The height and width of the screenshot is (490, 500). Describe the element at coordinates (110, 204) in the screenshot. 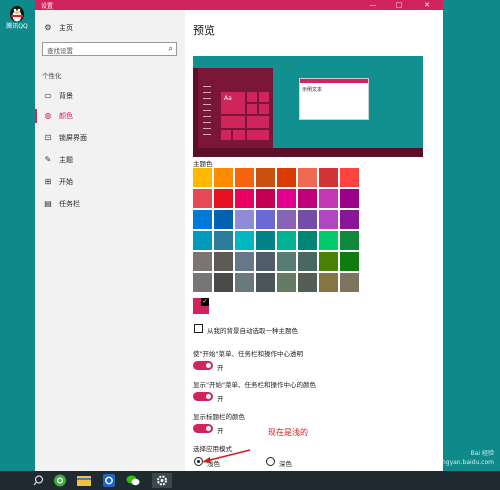

I see `sidebar-item-taskbar: ▤ 任务栏` at that location.